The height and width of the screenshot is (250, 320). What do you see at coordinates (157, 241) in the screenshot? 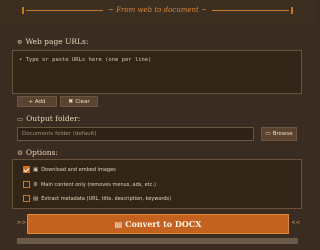
I see `progress-bar` at bounding box center [157, 241].